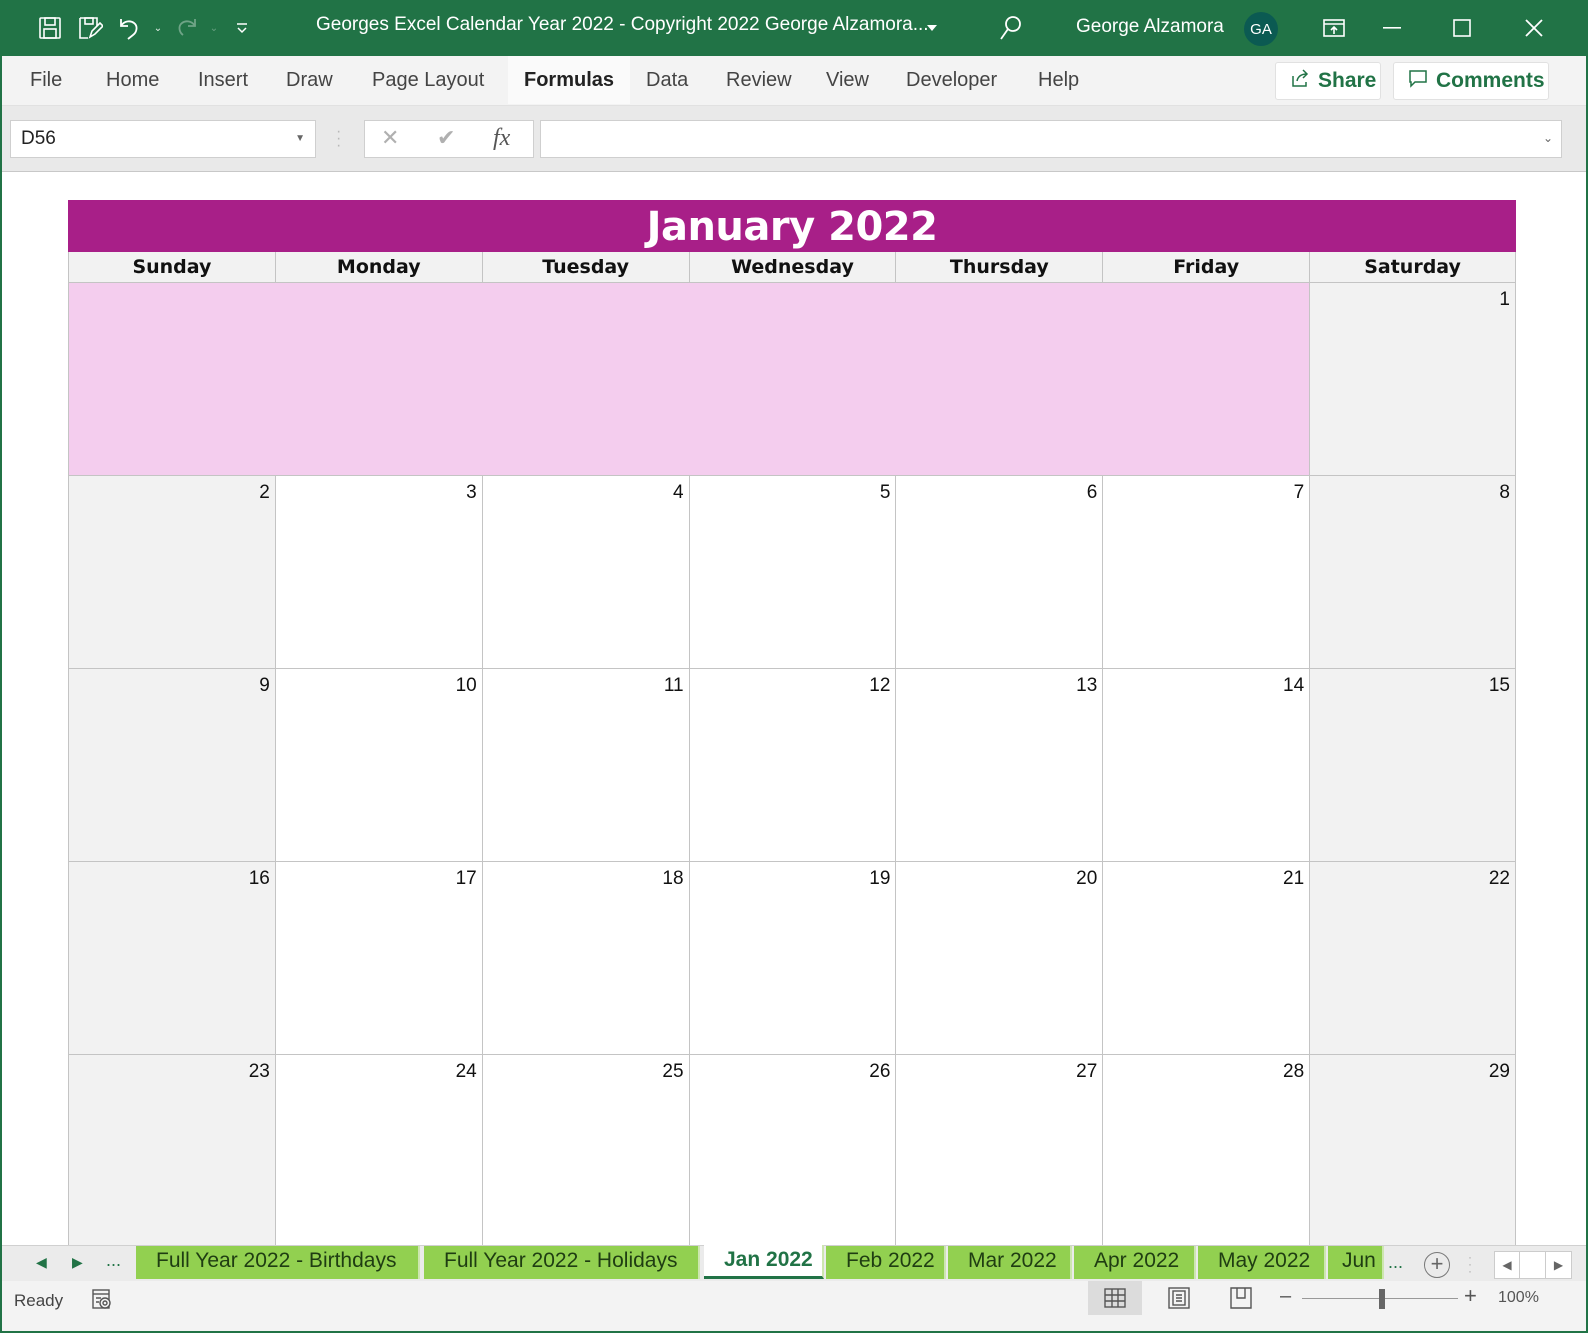  Describe the element at coordinates (1334, 28) in the screenshot. I see `ribbon-display-options-button` at that location.